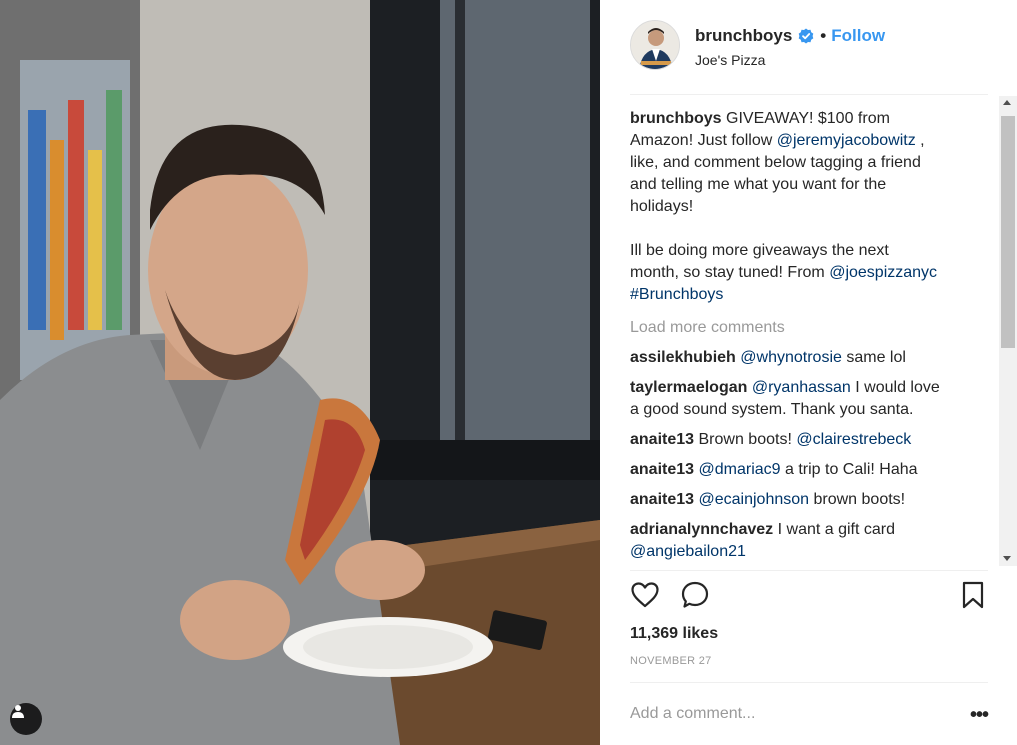 The image size is (1017, 745). Describe the element at coordinates (800, 328) in the screenshot. I see `load-more-comments-button: Load more comments` at that location.